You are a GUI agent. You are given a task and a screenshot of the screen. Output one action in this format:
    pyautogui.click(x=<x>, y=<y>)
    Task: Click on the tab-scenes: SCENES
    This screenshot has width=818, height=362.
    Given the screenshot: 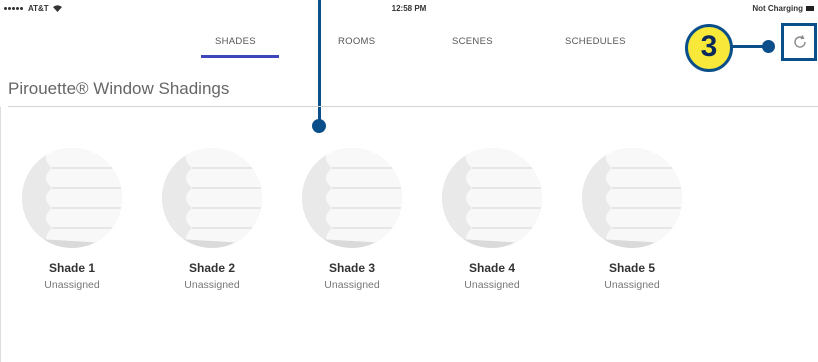 What is the action you would take?
    pyautogui.click(x=472, y=41)
    